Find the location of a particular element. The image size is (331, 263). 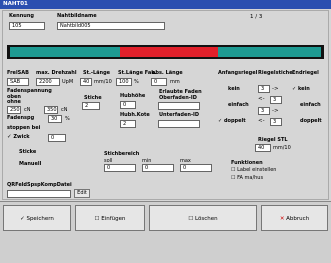

stichbereich-label: Stichbereich is located at coordinates (122, 154).